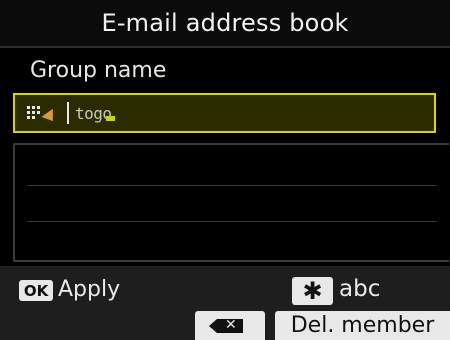 This screenshot has height=340, width=450. Describe the element at coordinates (312, 291) in the screenshot. I see `star-key-icon: ✱` at that location.